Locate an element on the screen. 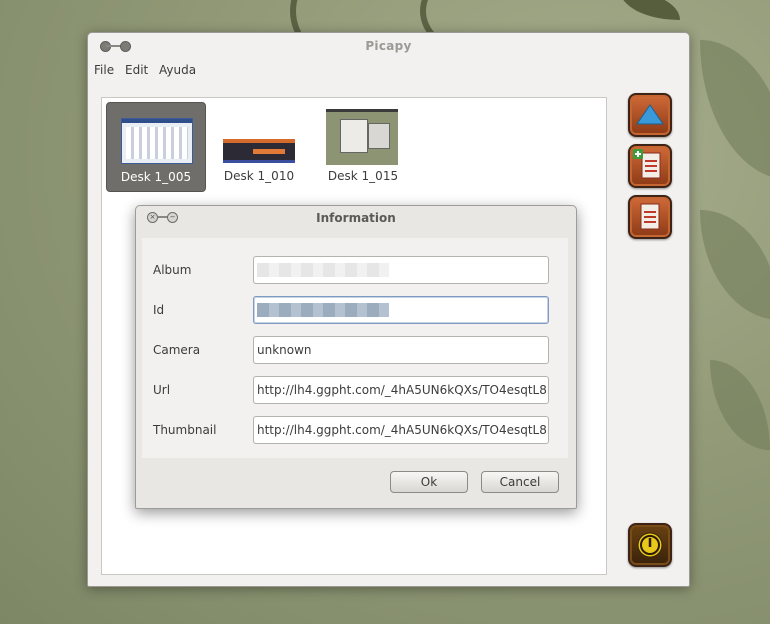  menu-file: File is located at coordinates (104, 70).